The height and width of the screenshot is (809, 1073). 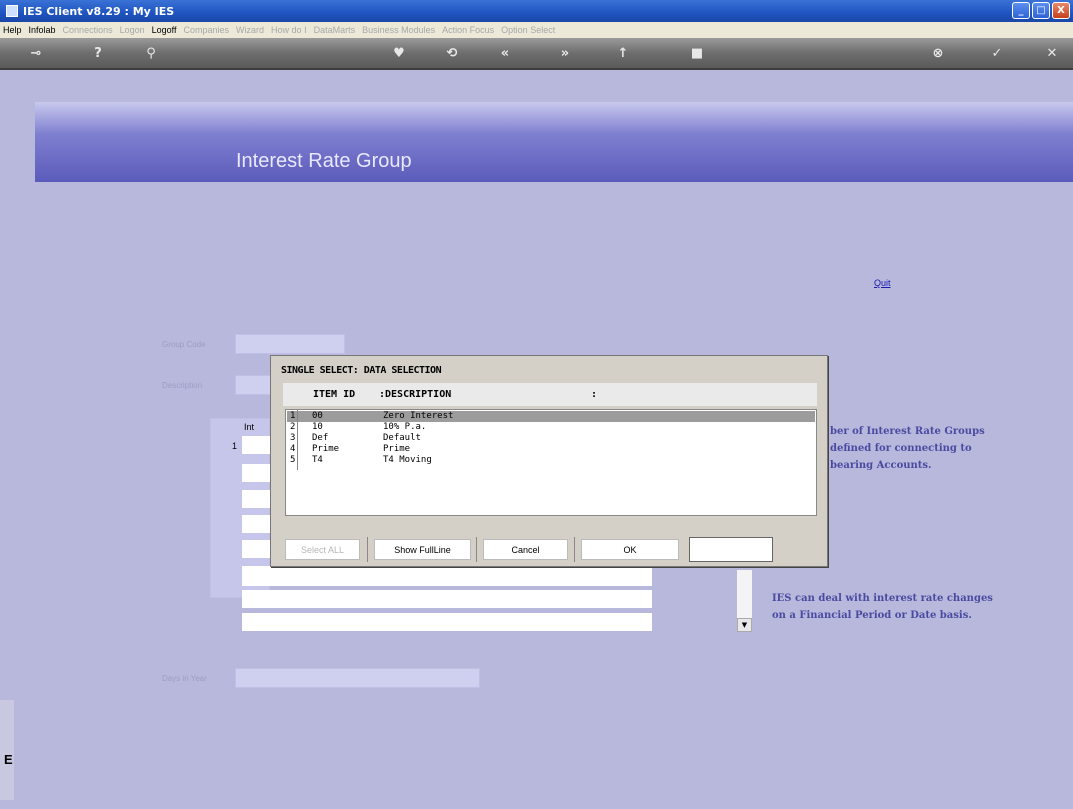 What do you see at coordinates (551, 416) in the screenshot?
I see `list-item: 1 00 Zero Interest` at bounding box center [551, 416].